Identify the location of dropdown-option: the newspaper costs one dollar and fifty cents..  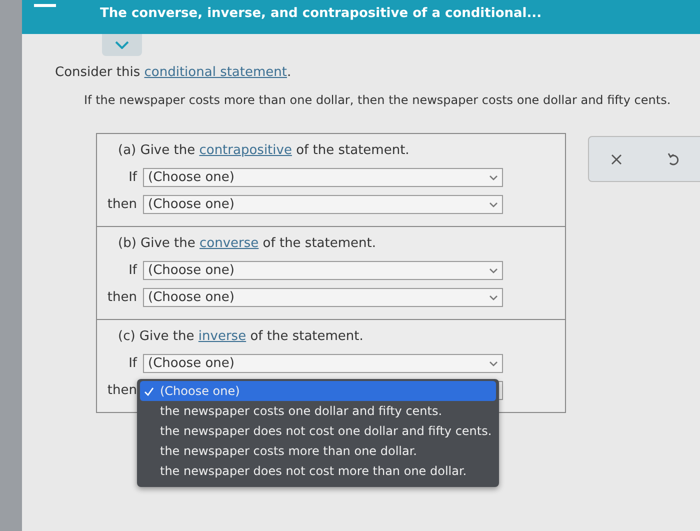
(318, 411).